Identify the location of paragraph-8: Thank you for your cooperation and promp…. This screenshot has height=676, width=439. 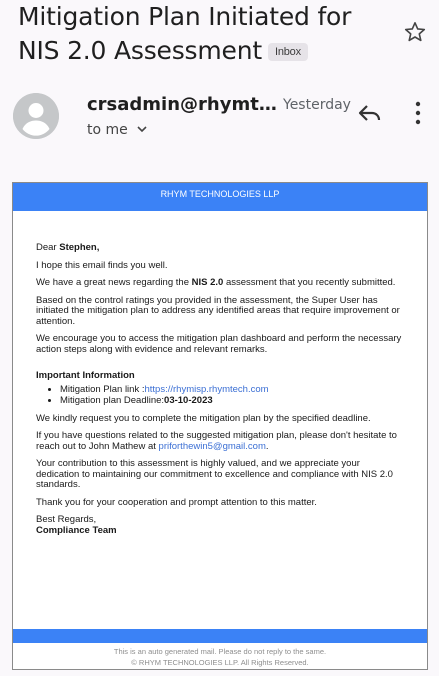
(176, 502).